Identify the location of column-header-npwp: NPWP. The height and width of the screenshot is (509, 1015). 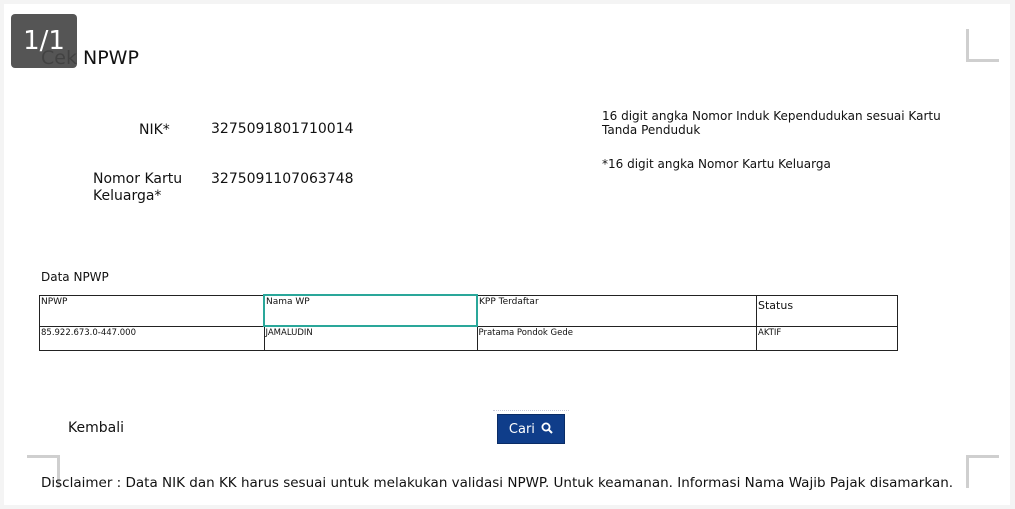
(152, 310).